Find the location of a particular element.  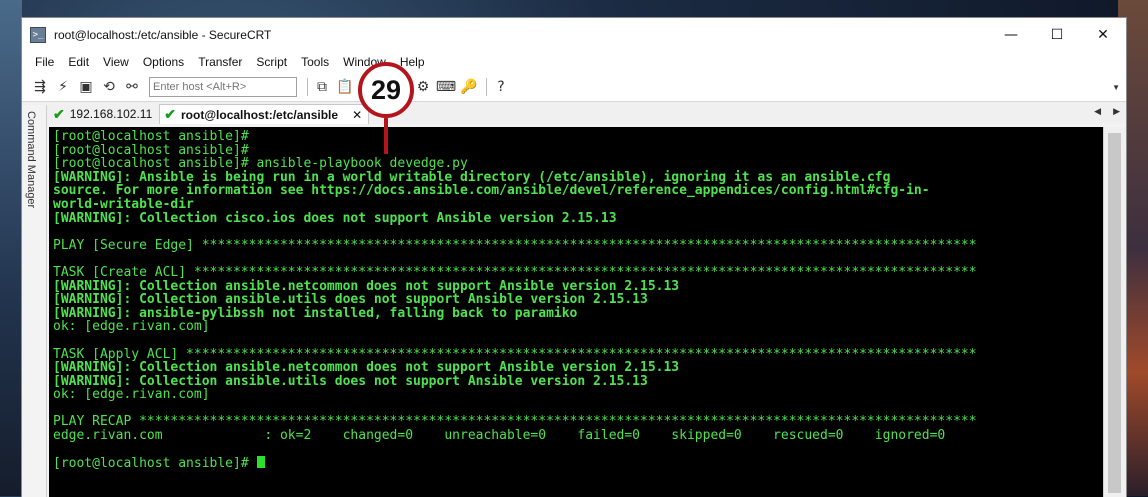

securecrt-app-icon: >_ is located at coordinates (38, 34).